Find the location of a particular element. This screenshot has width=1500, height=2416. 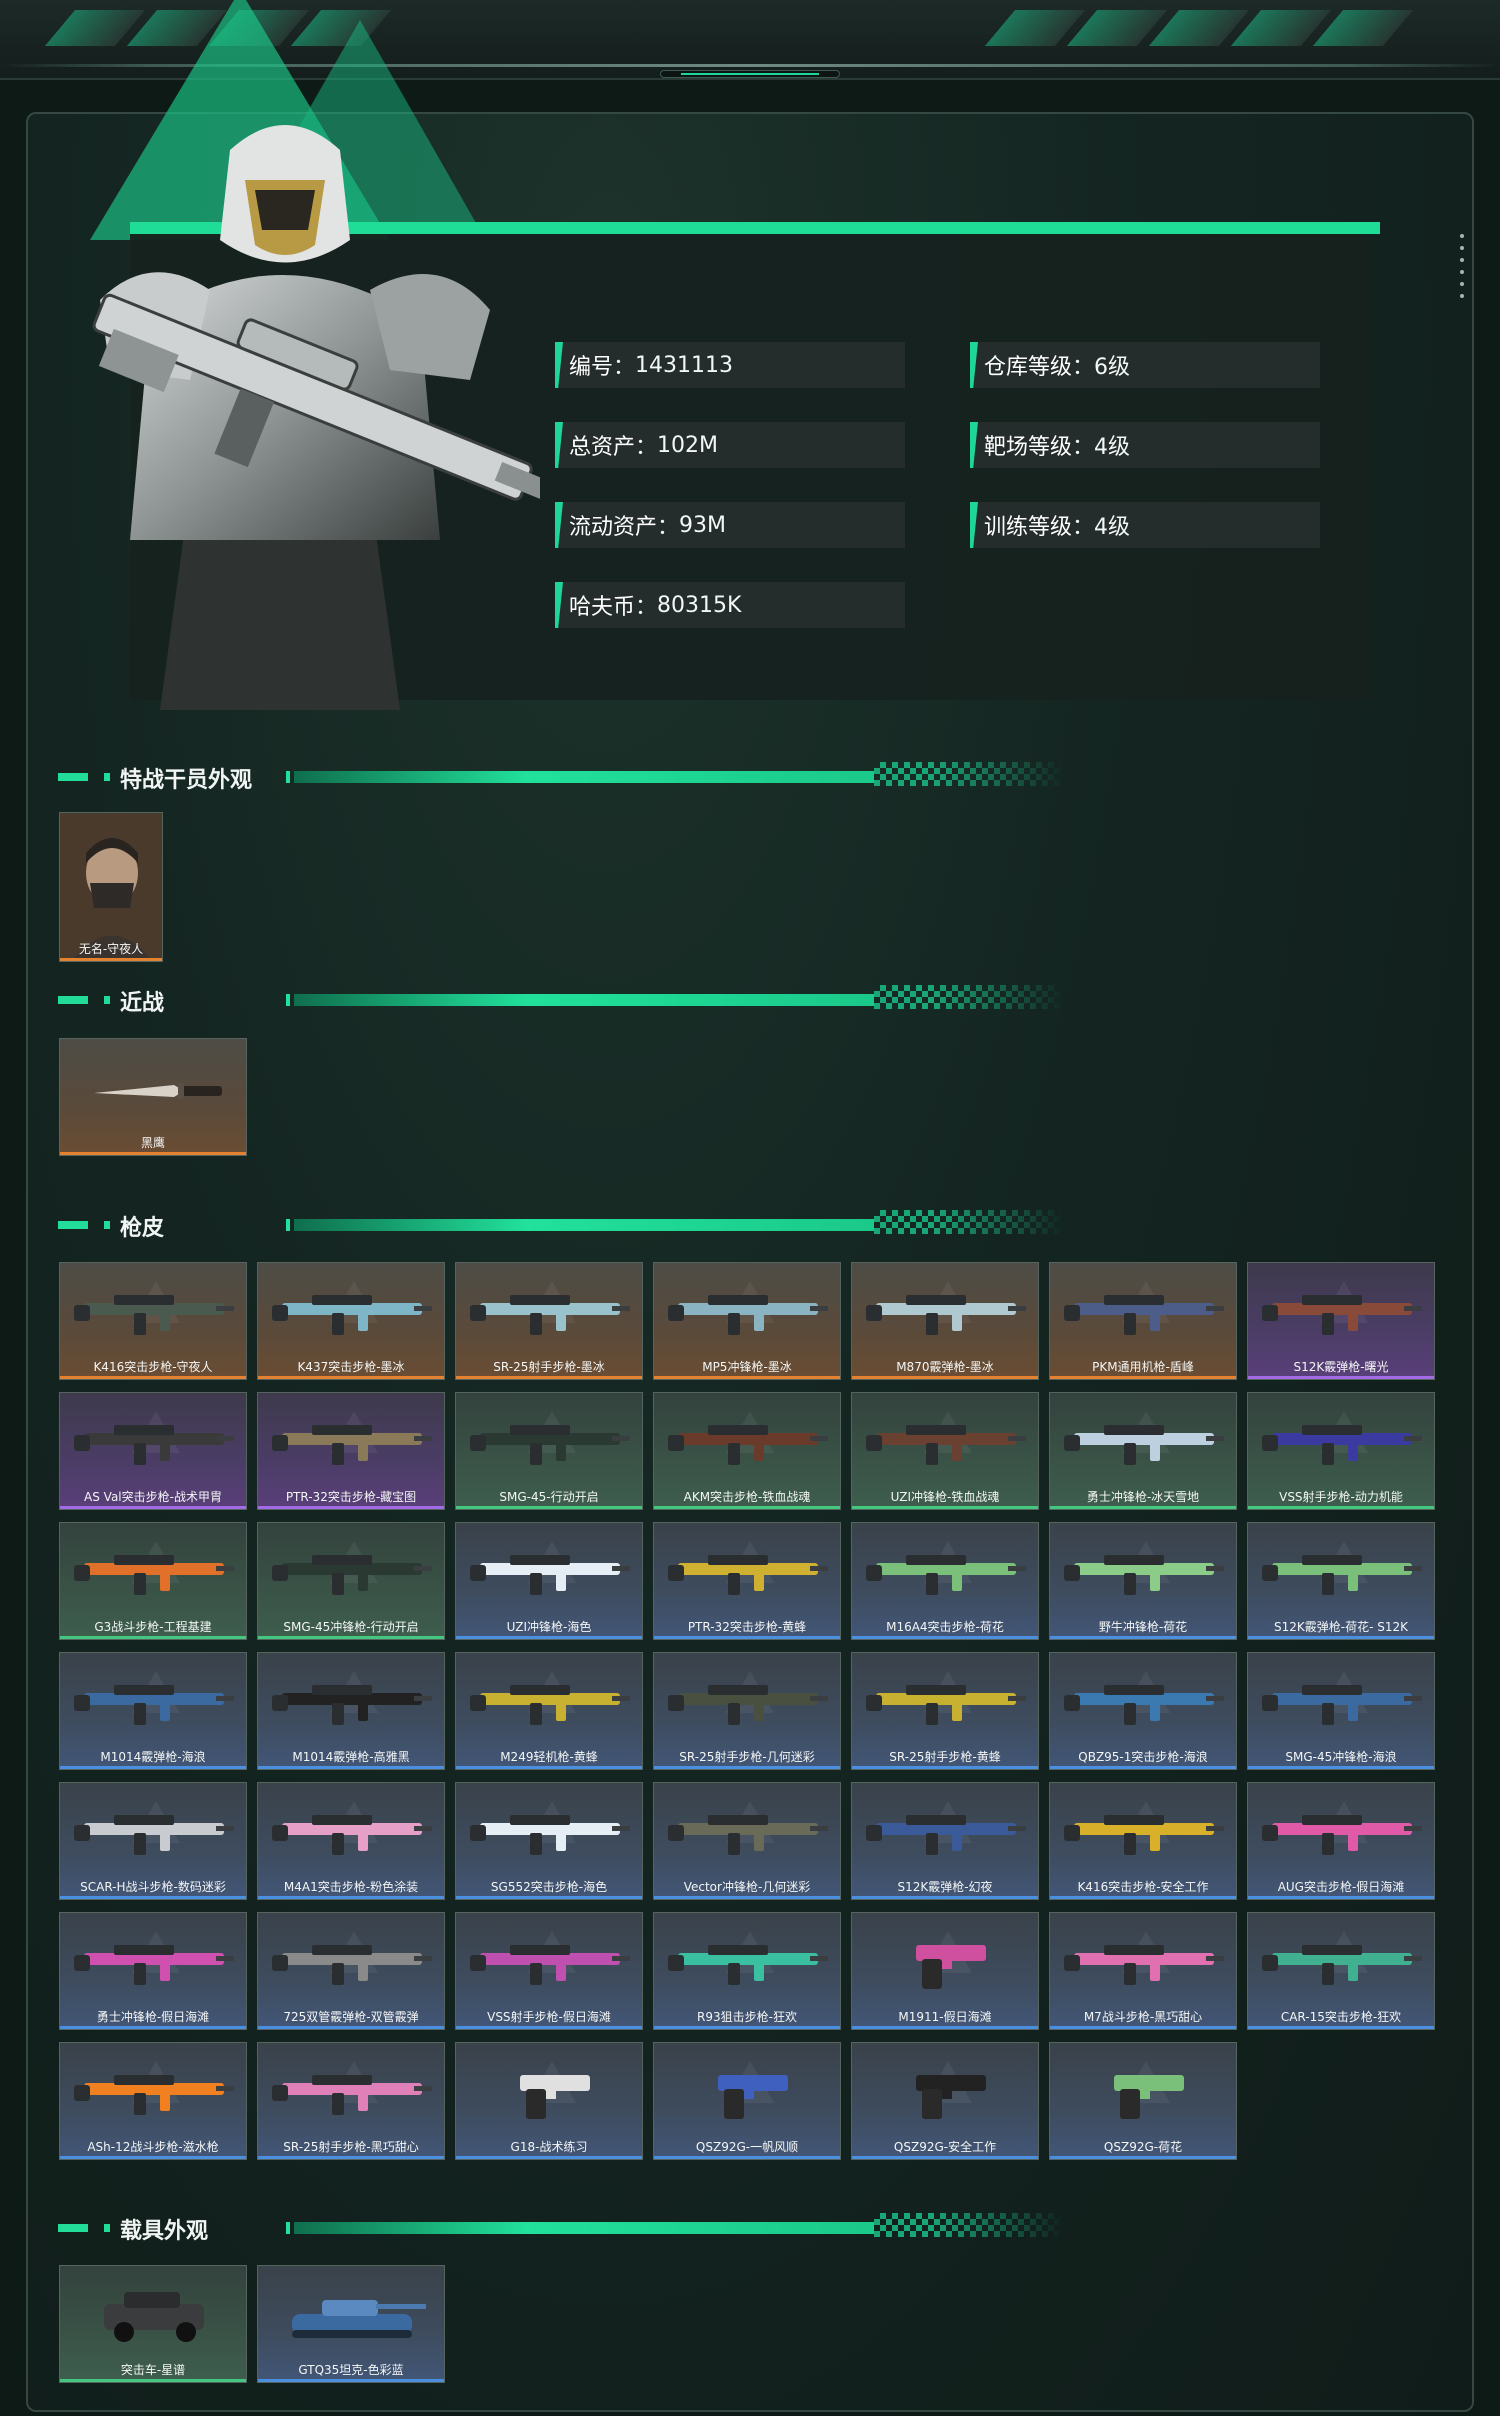

item-label: 野牛冲锋枪-荷花 is located at coordinates (1143, 1627).